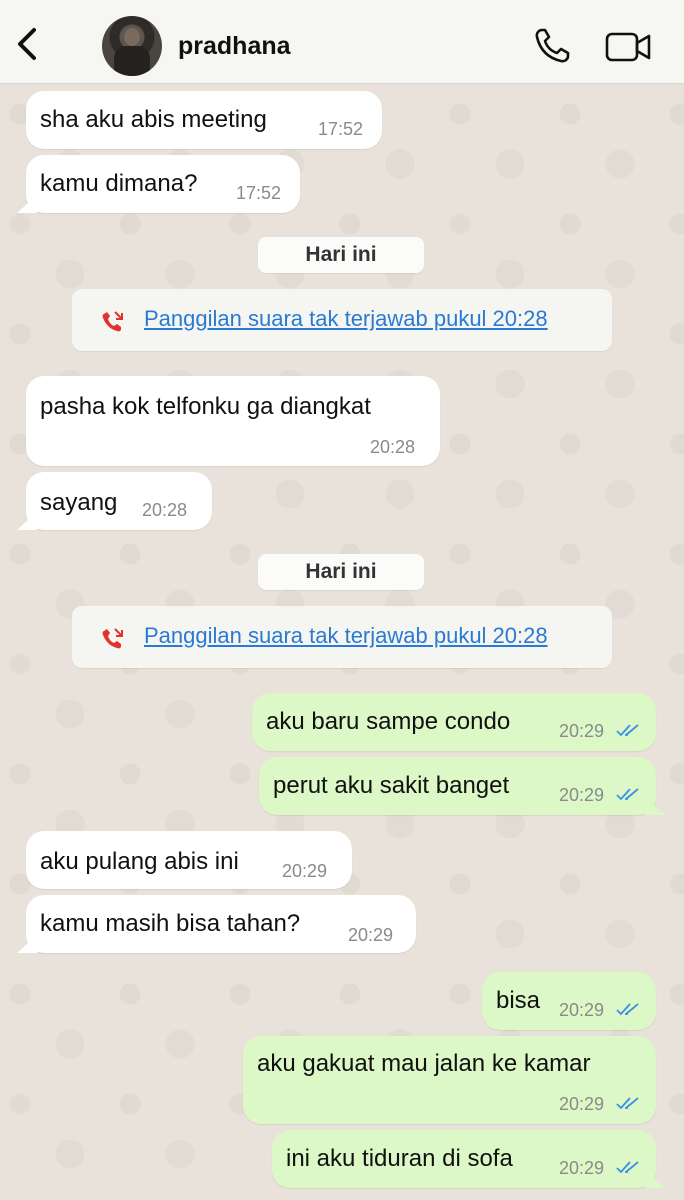 Image resolution: width=684 pixels, height=1200 pixels. I want to click on outgoing-message: perut aku sakit banget 20:29, so click(457, 786).